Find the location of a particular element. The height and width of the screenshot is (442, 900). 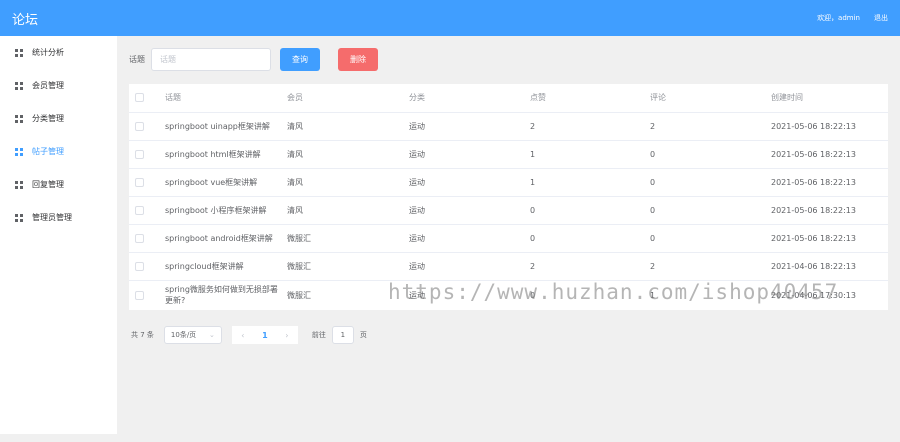

top-right-links: 欢迎，admin 退出 is located at coordinates (852, 18).